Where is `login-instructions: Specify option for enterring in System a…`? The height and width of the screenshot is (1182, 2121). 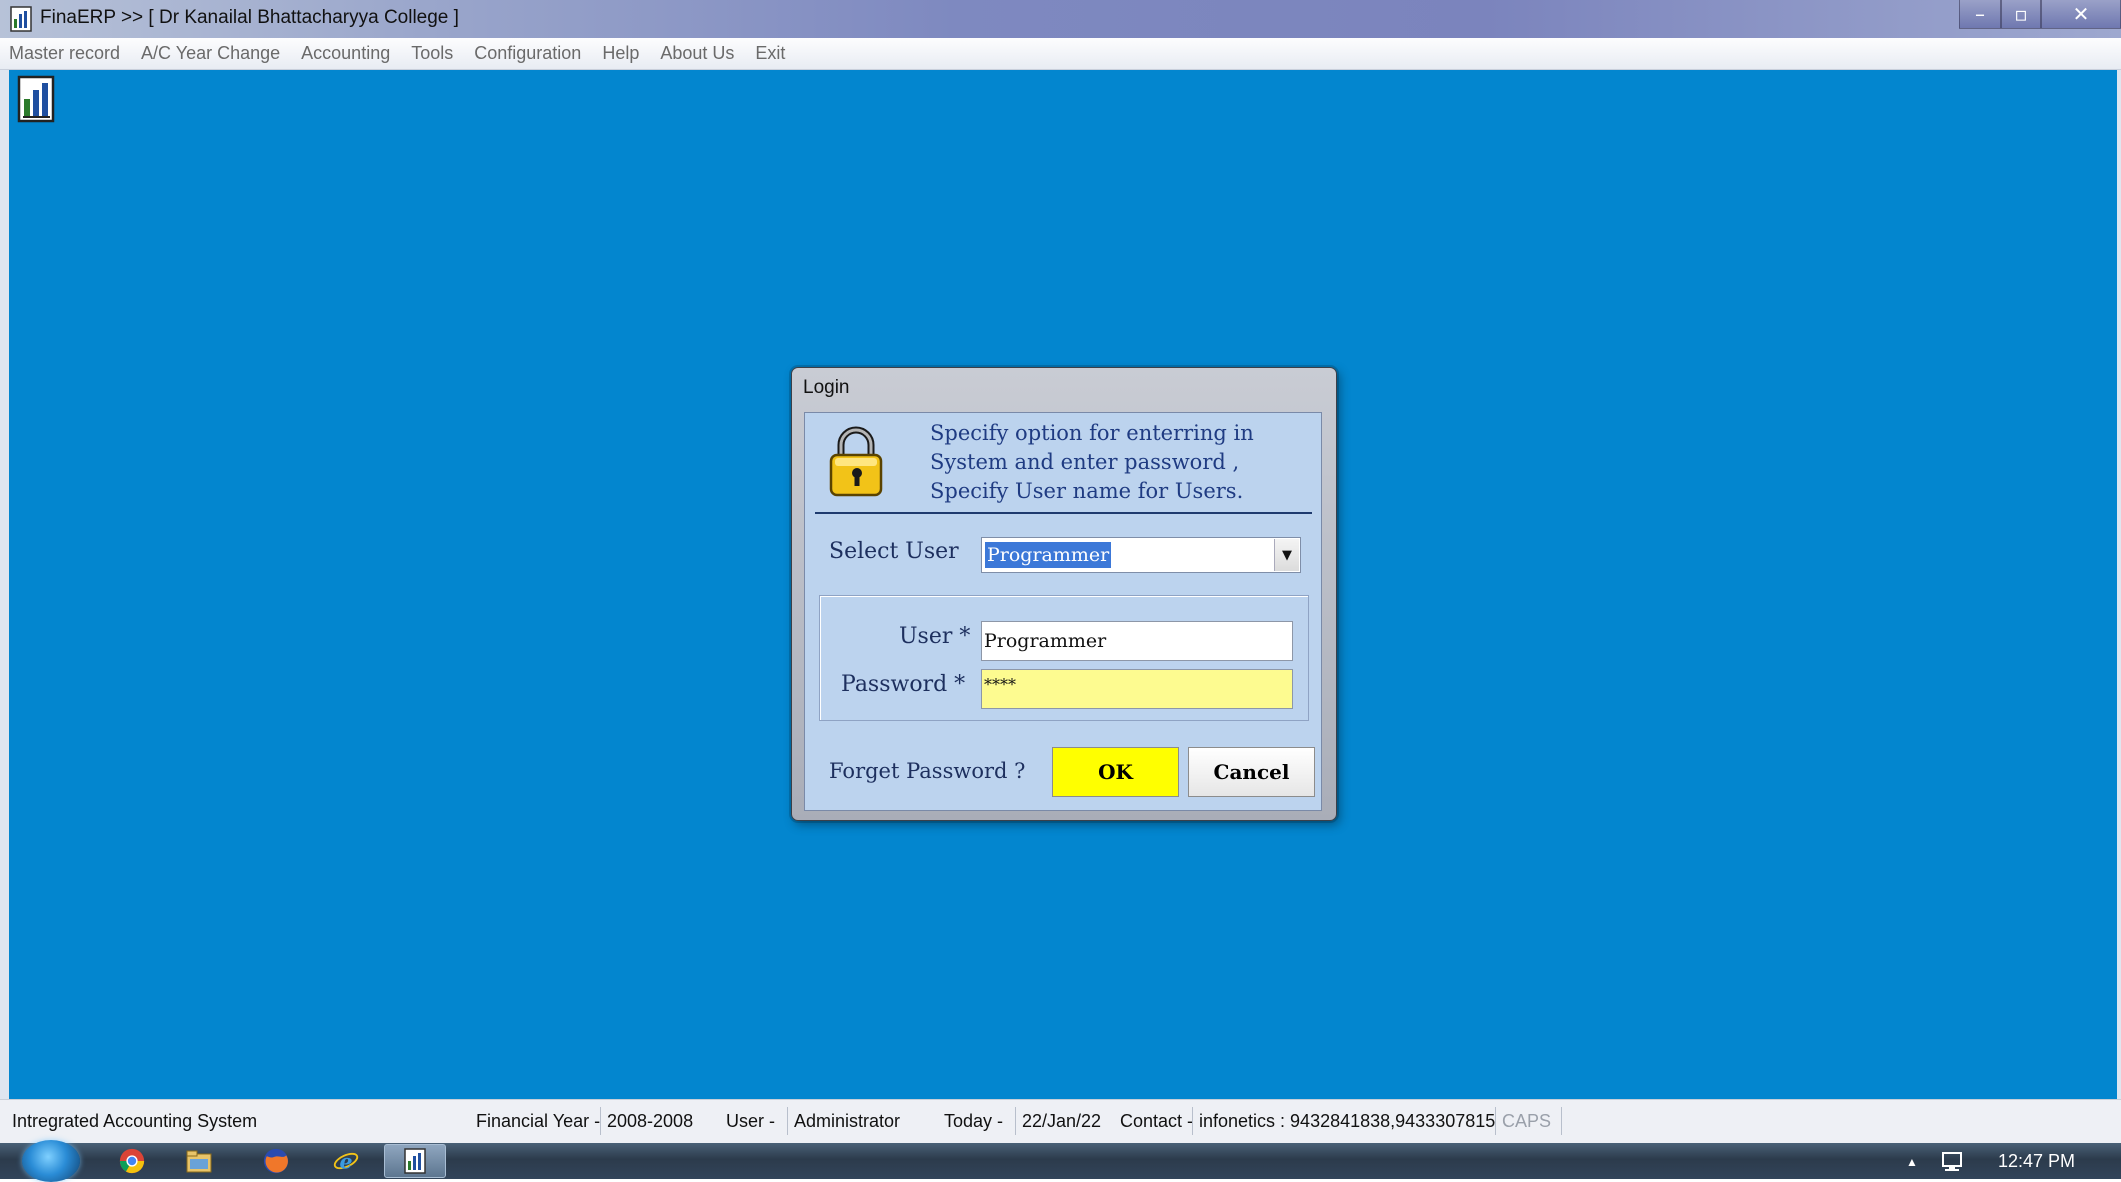 login-instructions: Specify option for enterring in System a… is located at coordinates (1120, 462).